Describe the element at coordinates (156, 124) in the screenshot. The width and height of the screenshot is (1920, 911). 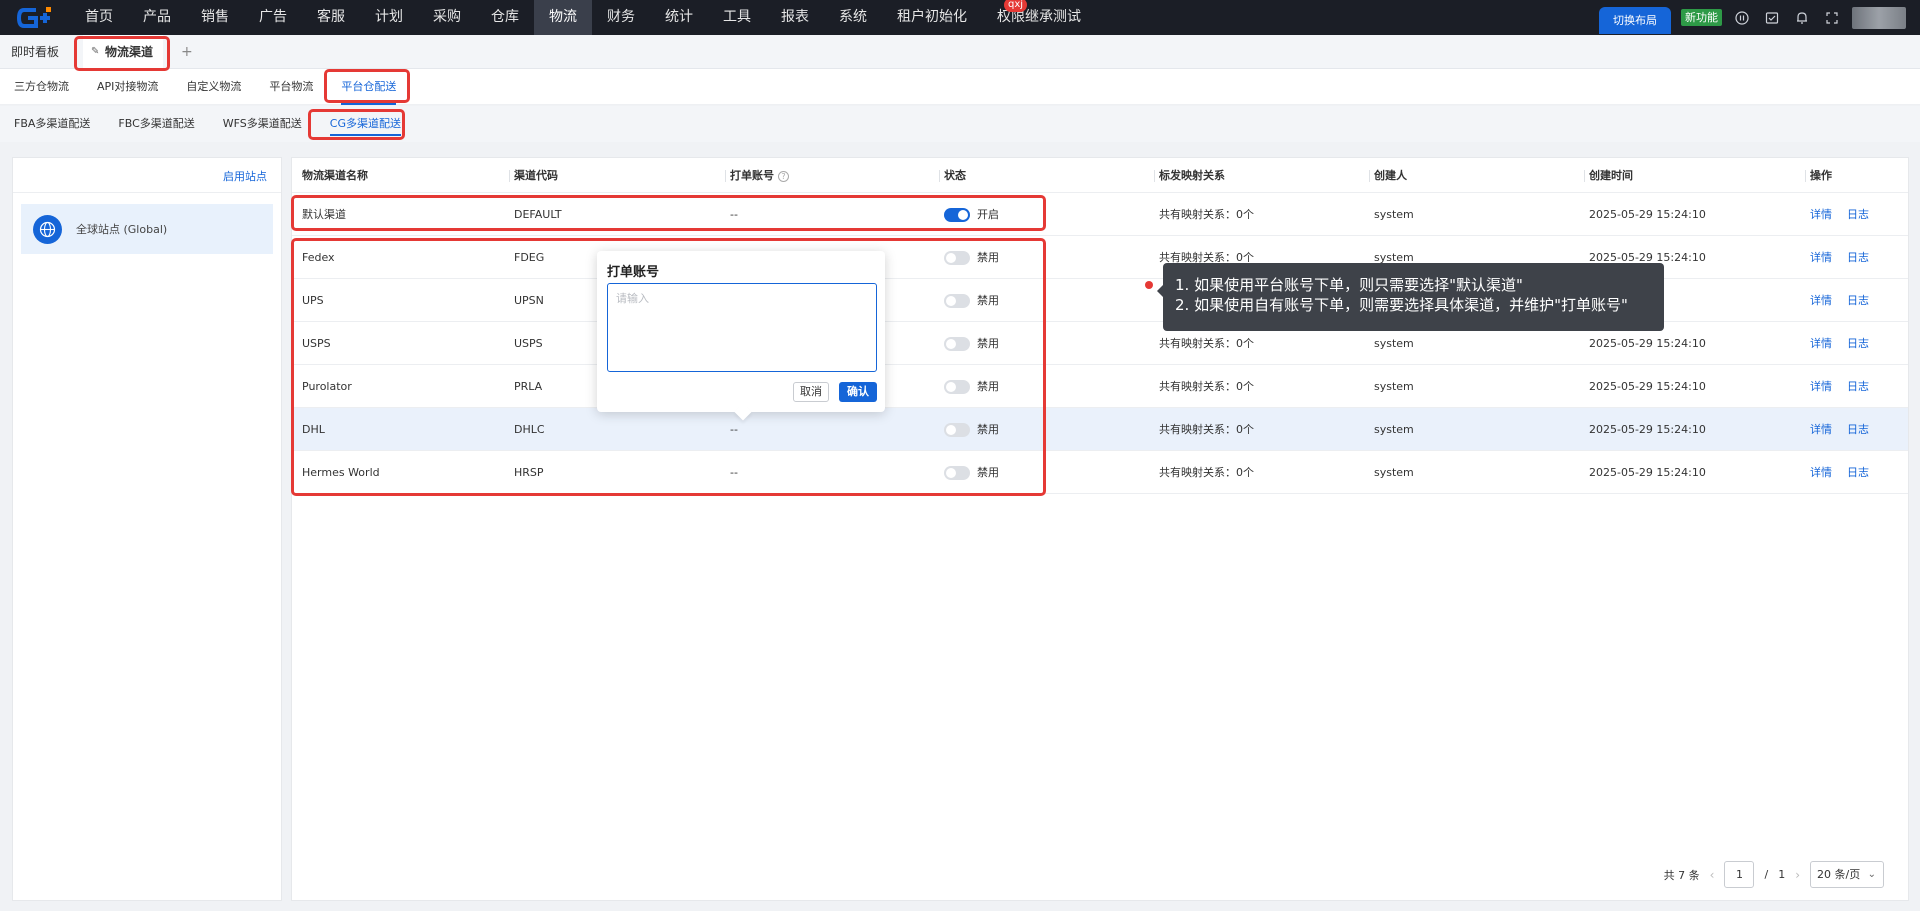
I see `channel-subtab-1: FBC多渠道配送` at that location.